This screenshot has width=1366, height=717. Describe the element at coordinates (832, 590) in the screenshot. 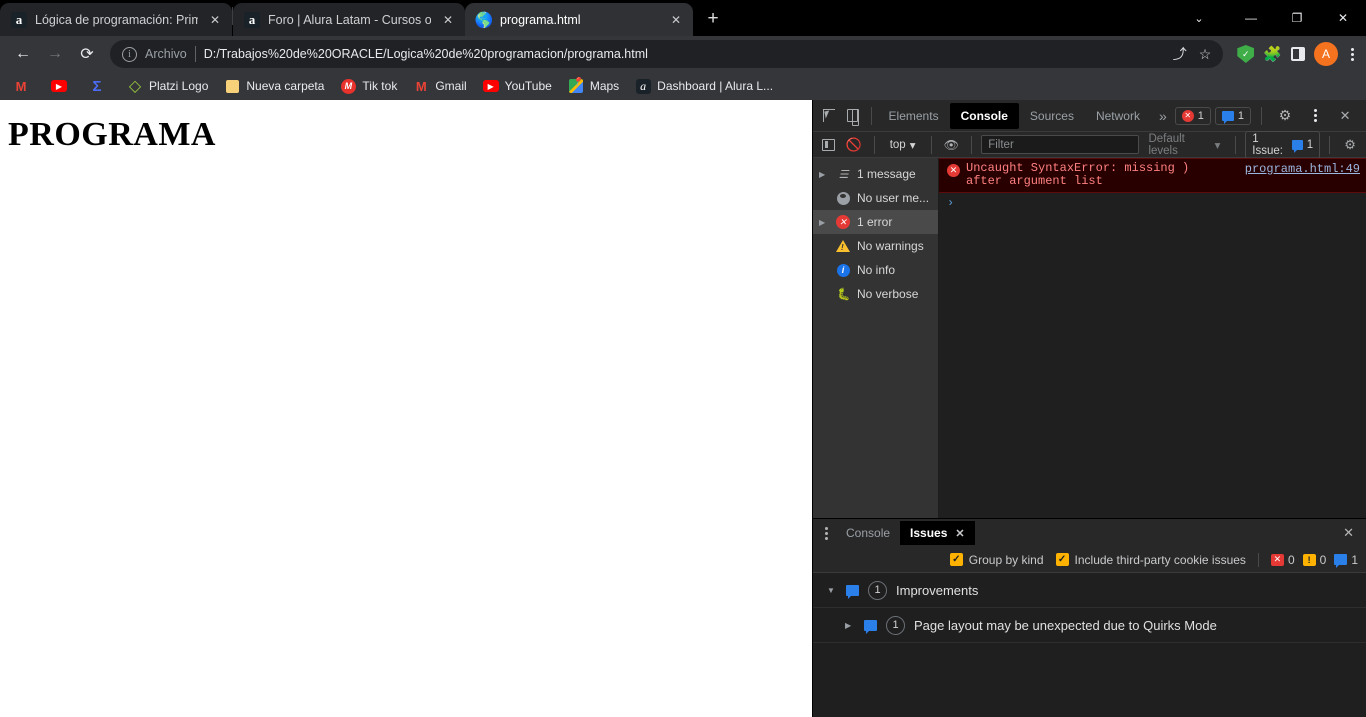

I see `chevron-down-icon: ▼` at that location.